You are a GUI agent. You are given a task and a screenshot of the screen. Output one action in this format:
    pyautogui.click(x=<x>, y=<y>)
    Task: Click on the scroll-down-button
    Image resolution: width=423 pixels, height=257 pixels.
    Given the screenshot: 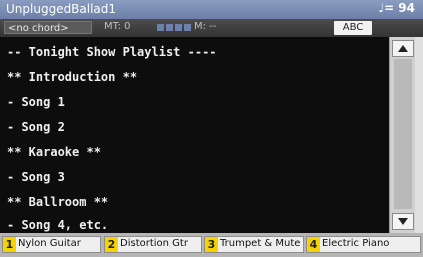 What is the action you would take?
    pyautogui.click(x=403, y=221)
    